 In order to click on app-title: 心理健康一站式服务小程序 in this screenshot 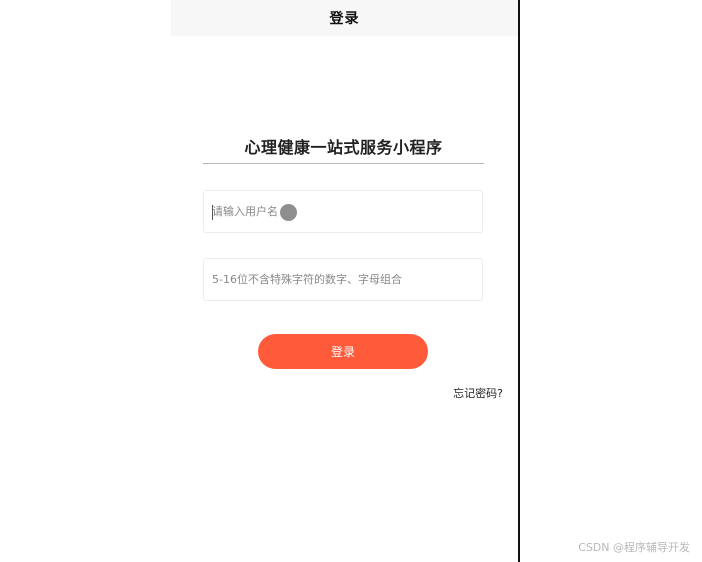, I will do `click(343, 147)`.